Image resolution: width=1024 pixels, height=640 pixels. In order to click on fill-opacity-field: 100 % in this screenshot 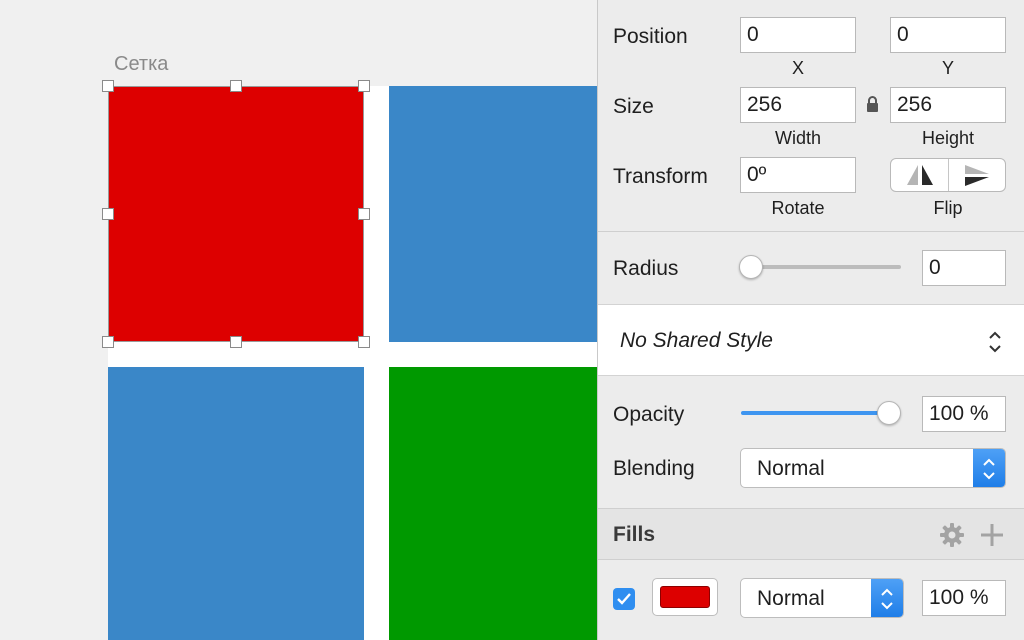, I will do `click(964, 598)`.